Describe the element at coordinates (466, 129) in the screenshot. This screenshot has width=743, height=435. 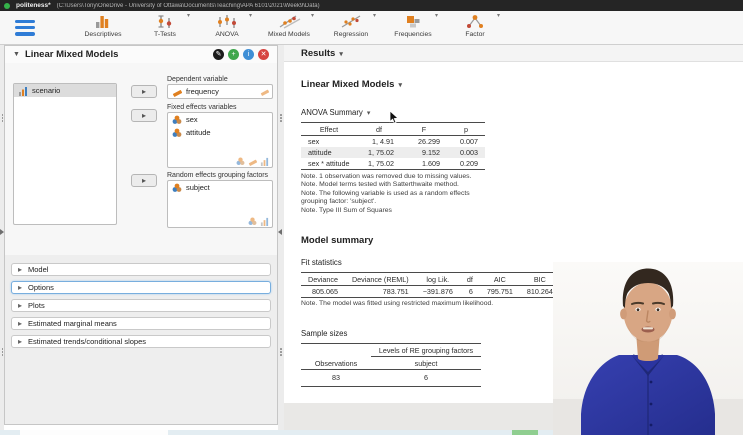
I see `column-header: p` at that location.